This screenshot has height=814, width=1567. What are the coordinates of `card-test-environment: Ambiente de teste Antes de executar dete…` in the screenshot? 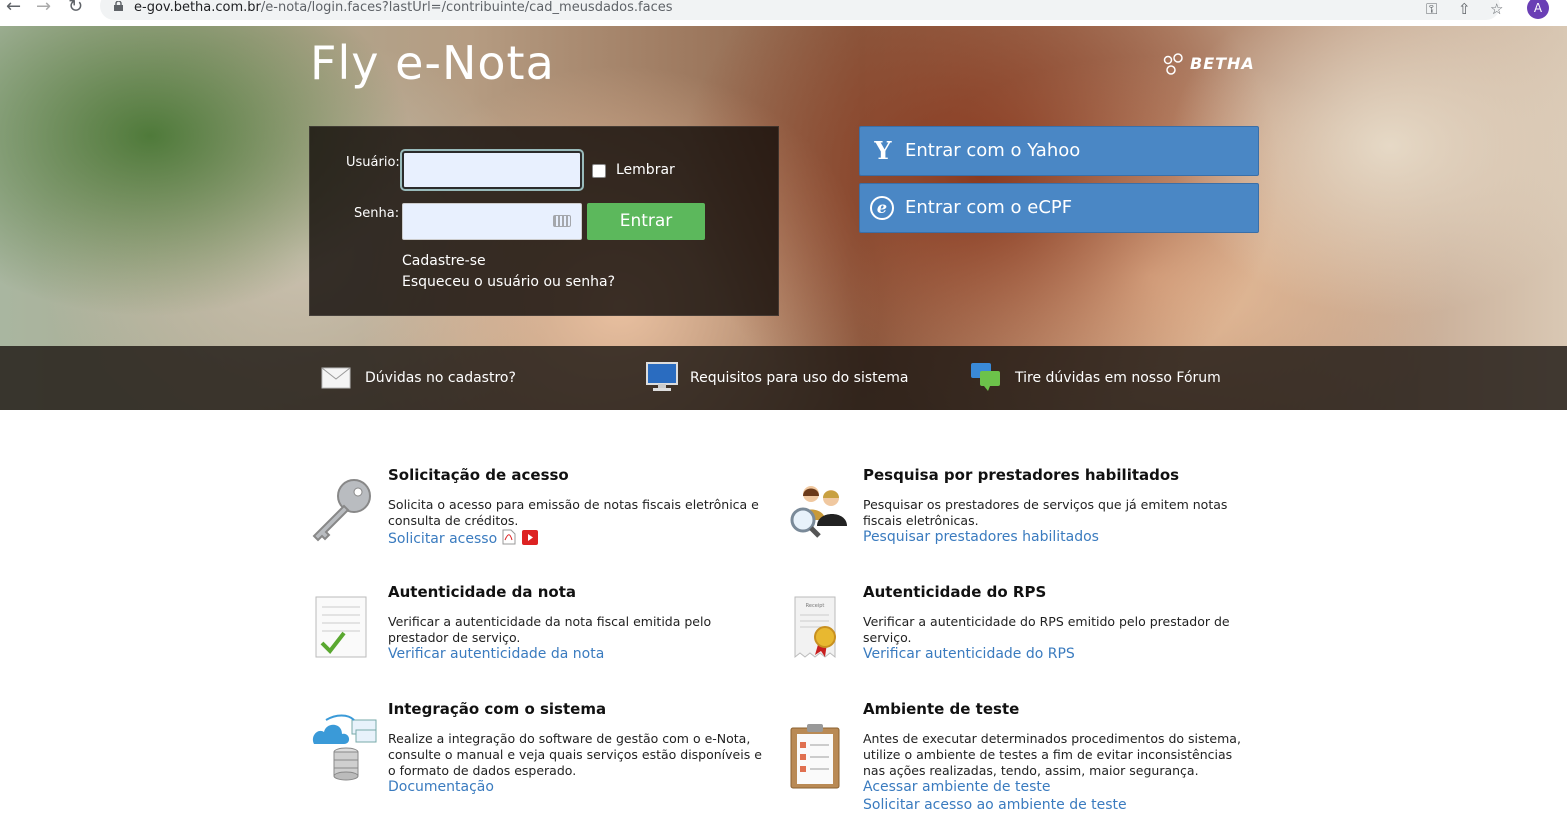 It's located at (1015, 756).